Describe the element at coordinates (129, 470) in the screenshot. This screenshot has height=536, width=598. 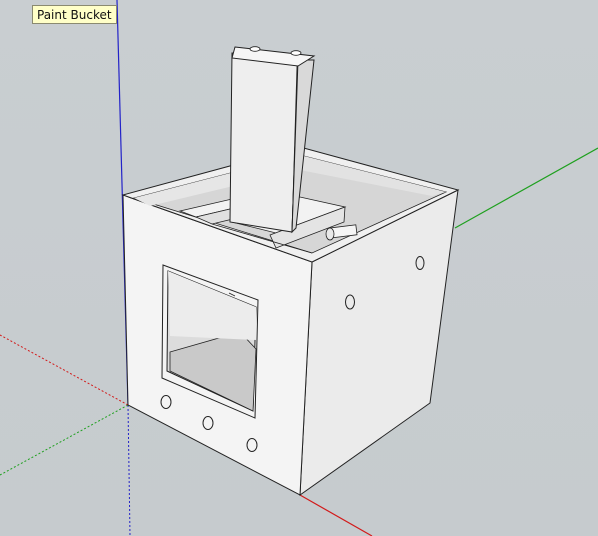
I see `blue-axis-negative` at that location.